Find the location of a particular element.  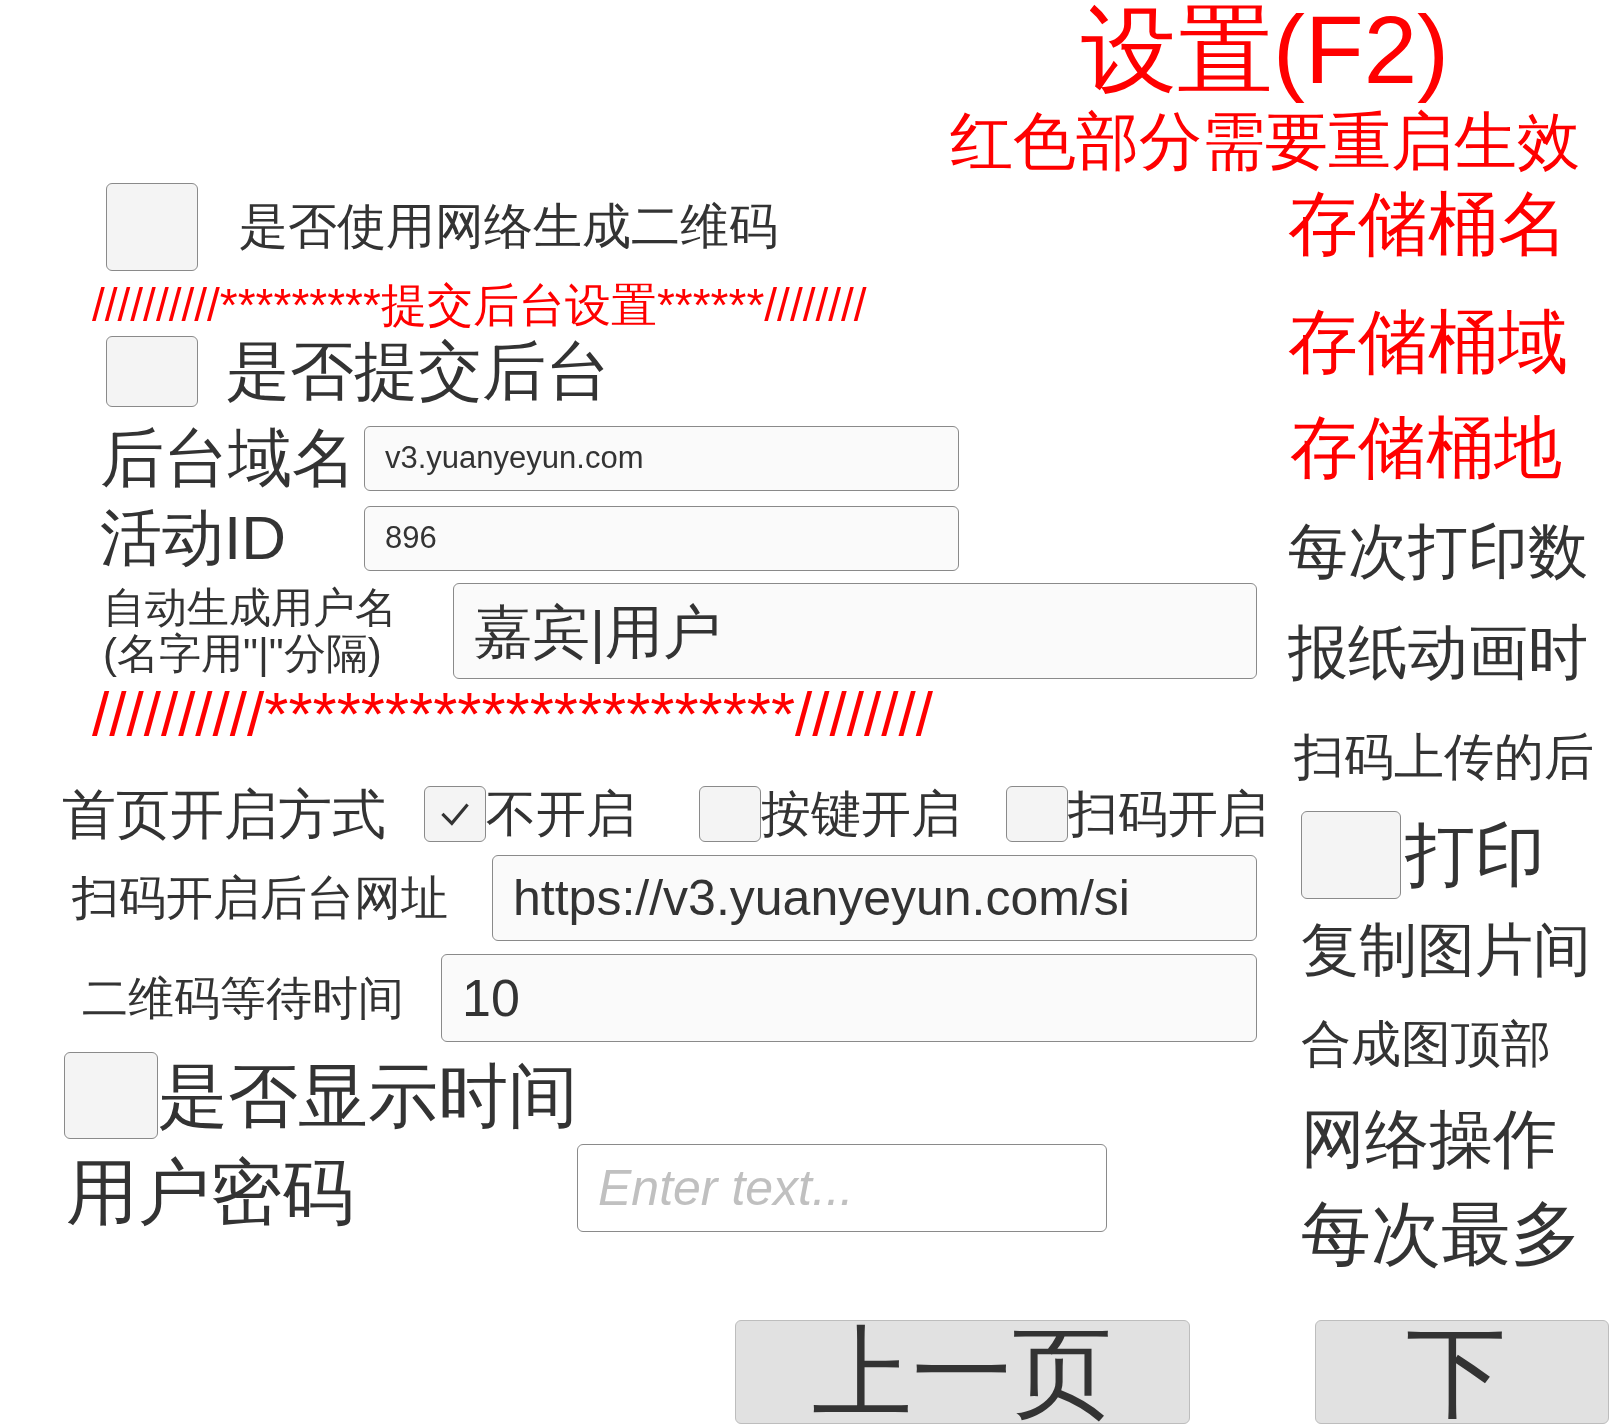

setting-label: 存储桶域 is located at coordinates (1428, 342).